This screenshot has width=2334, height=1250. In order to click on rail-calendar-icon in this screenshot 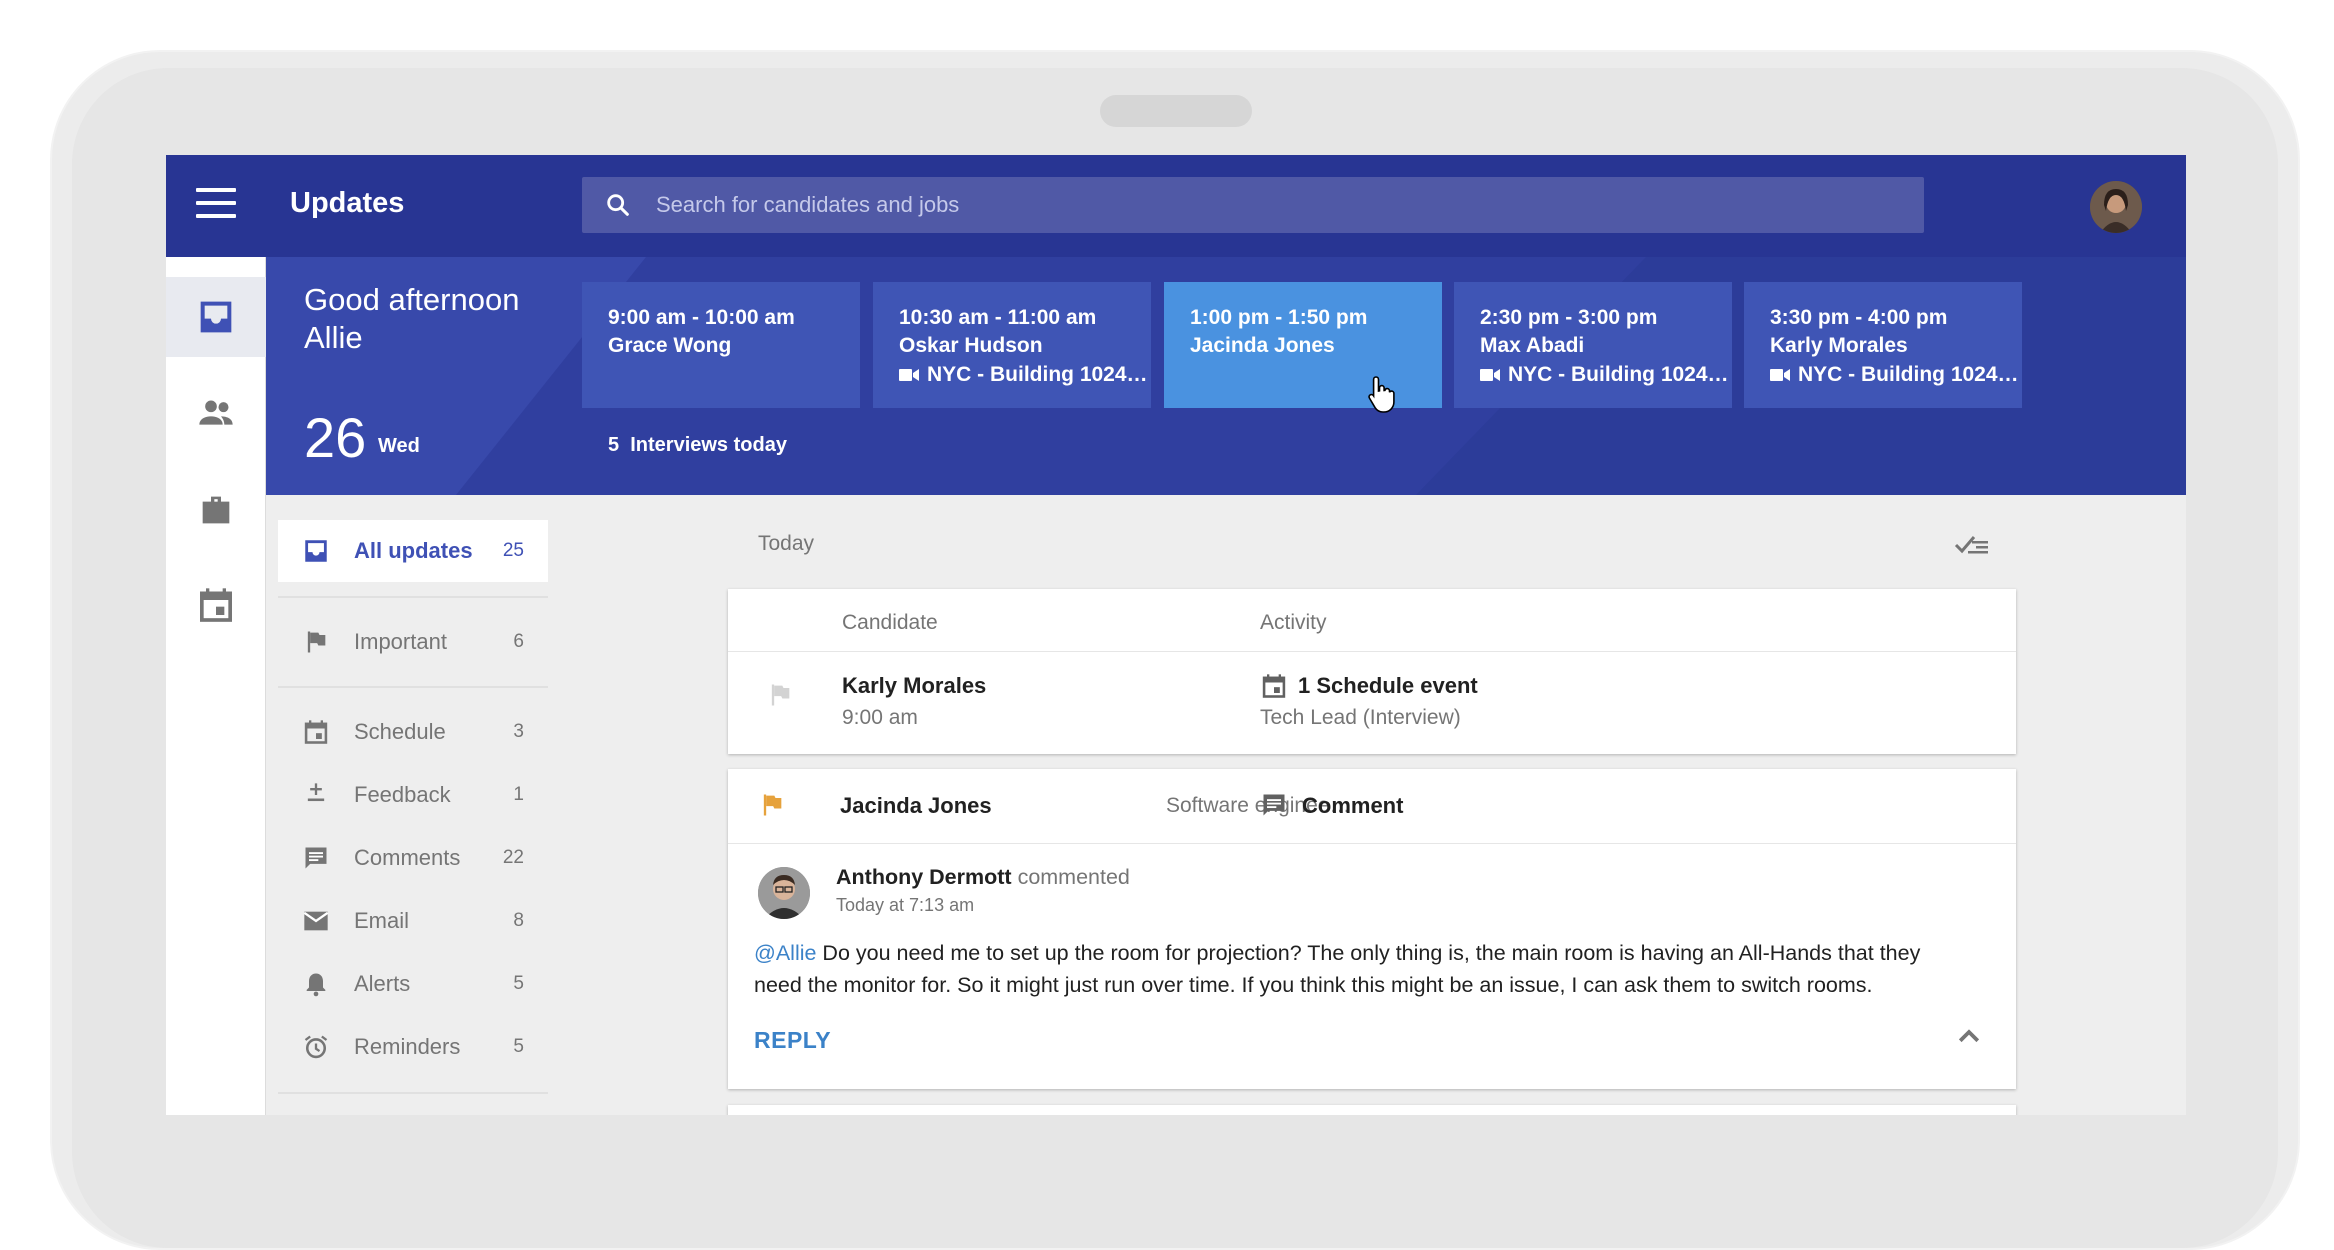, I will do `click(216, 605)`.